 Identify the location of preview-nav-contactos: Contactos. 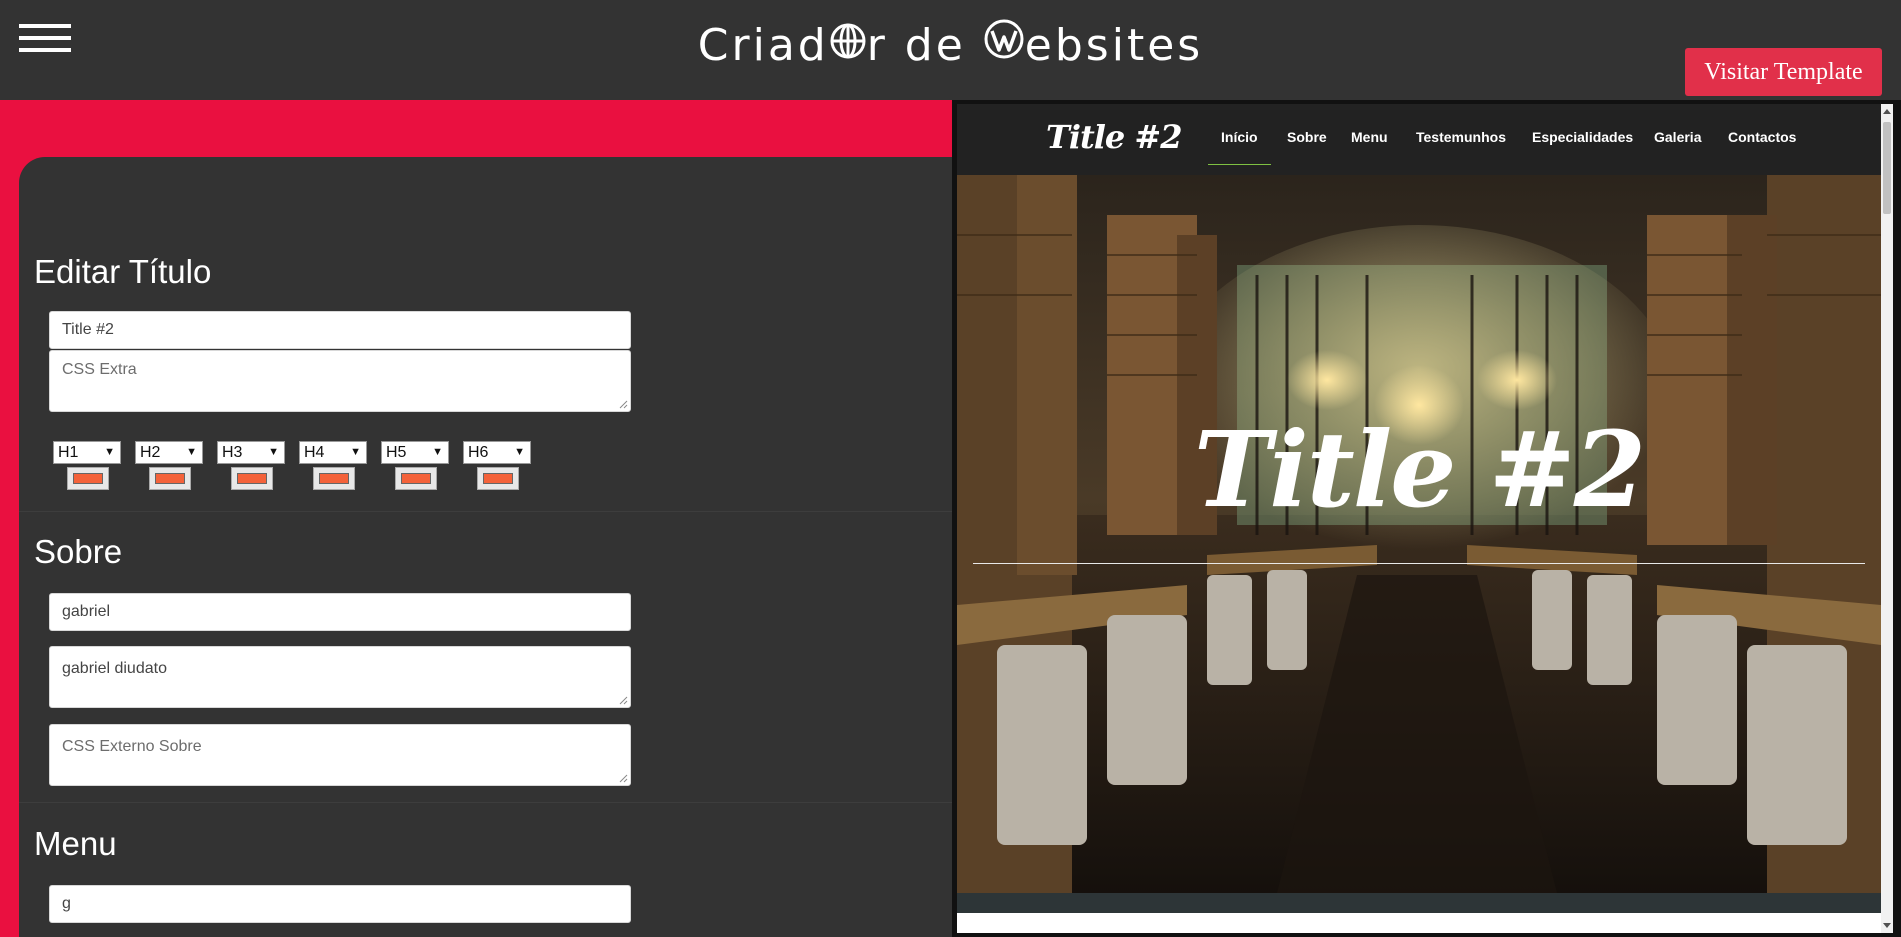
(1762, 137).